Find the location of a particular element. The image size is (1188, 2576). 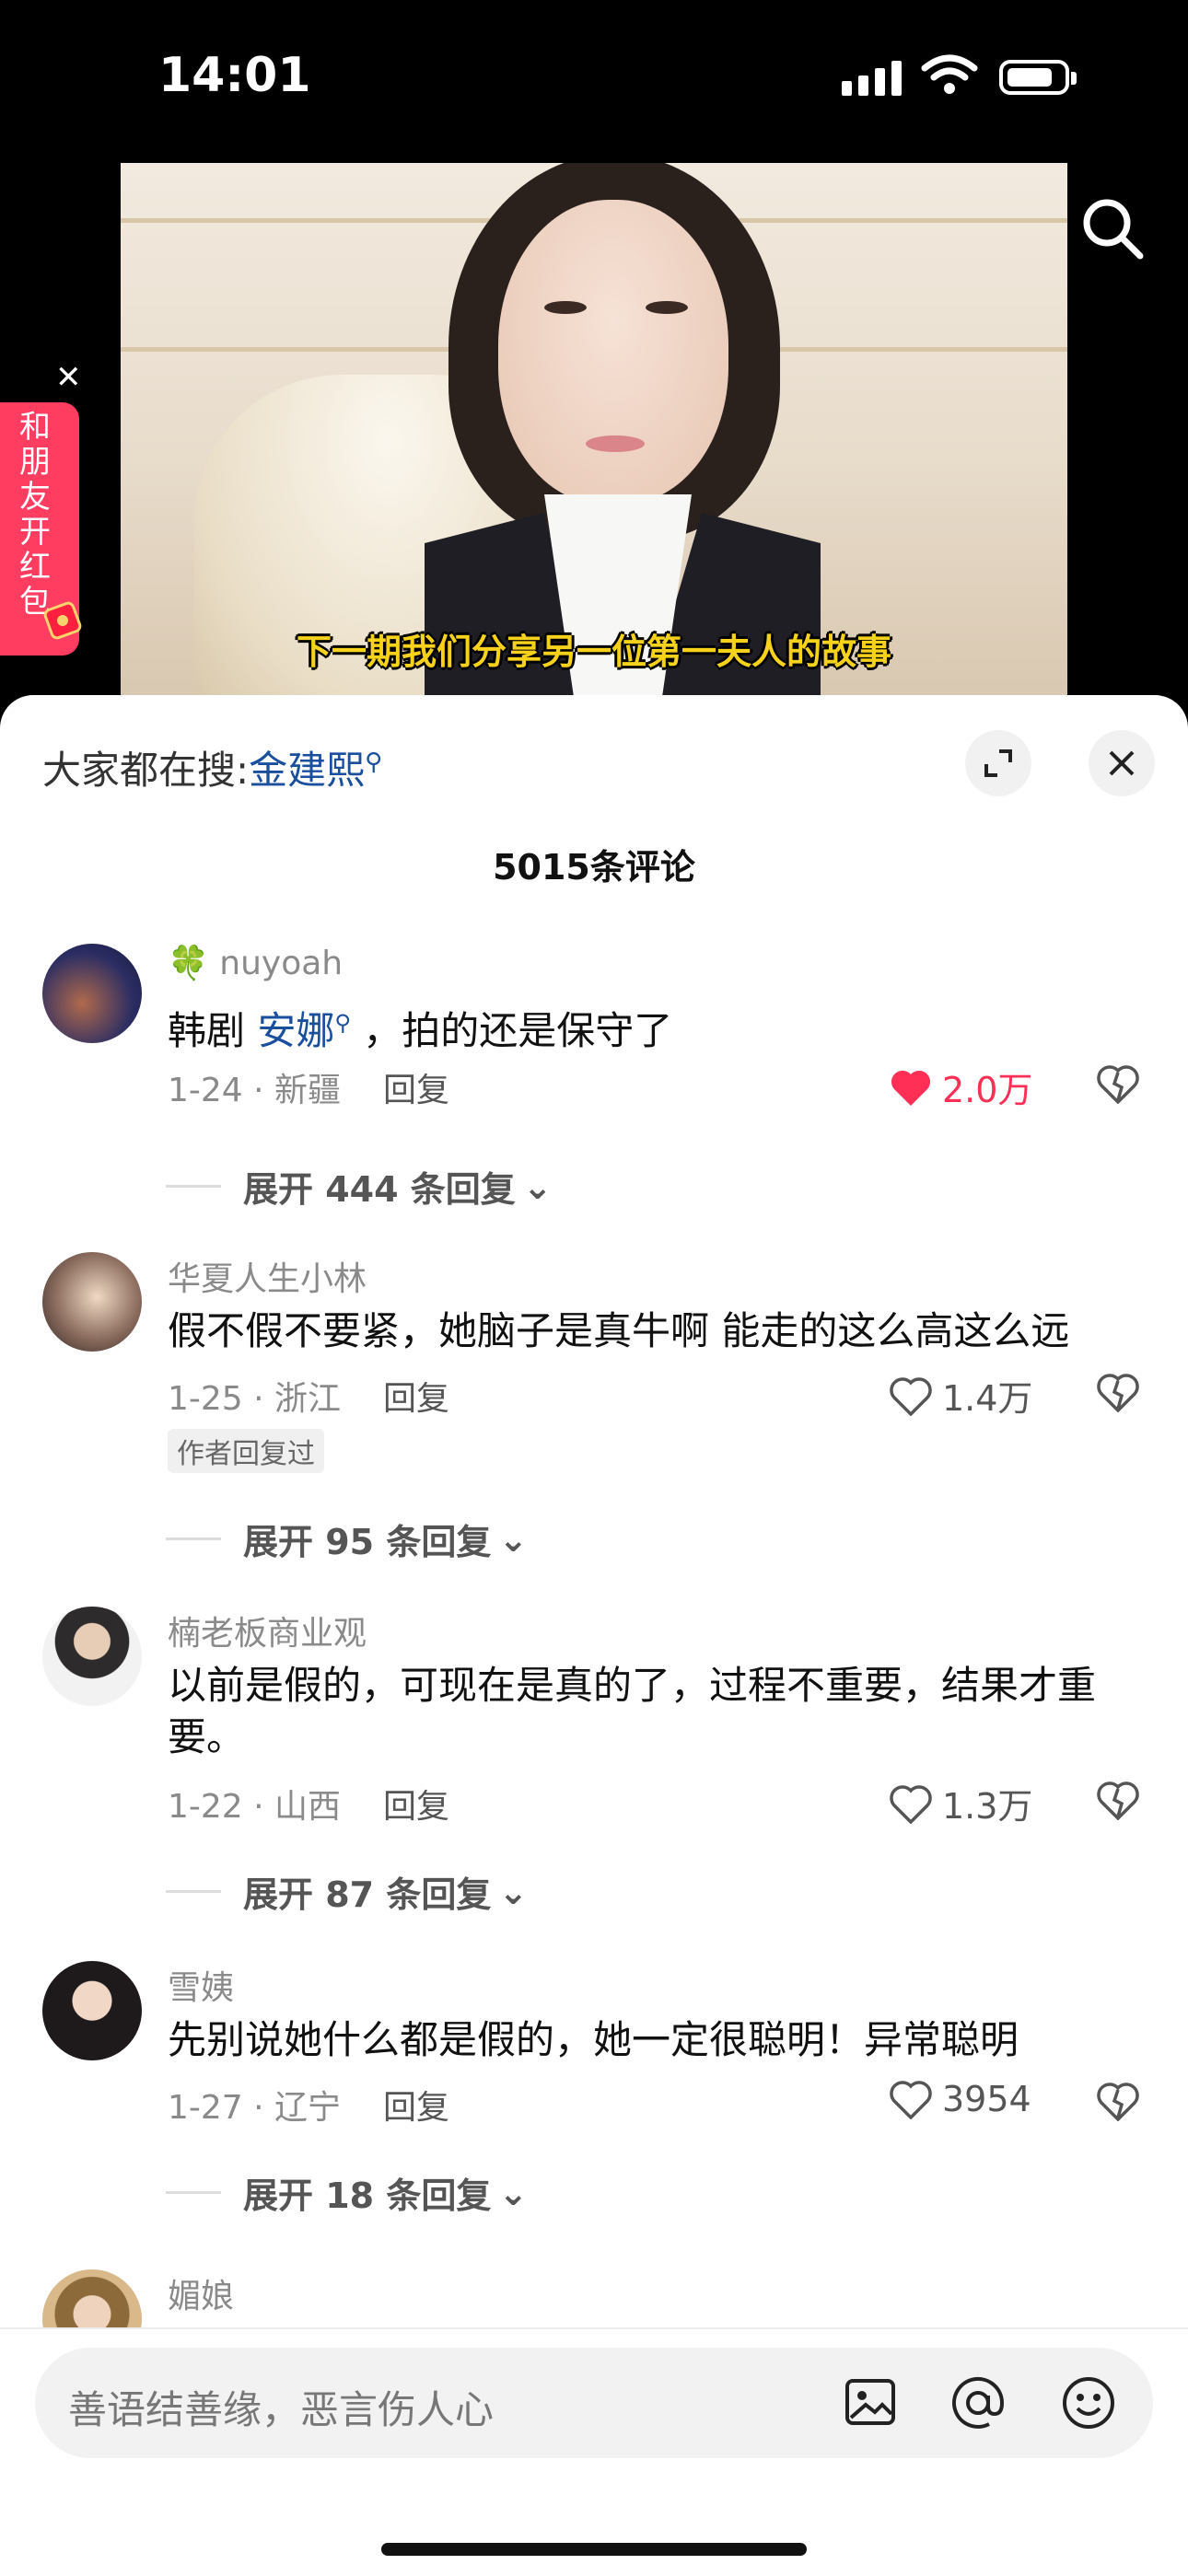

comment-meta: 1-24 · 新疆 回复 is located at coordinates (308, 1087).